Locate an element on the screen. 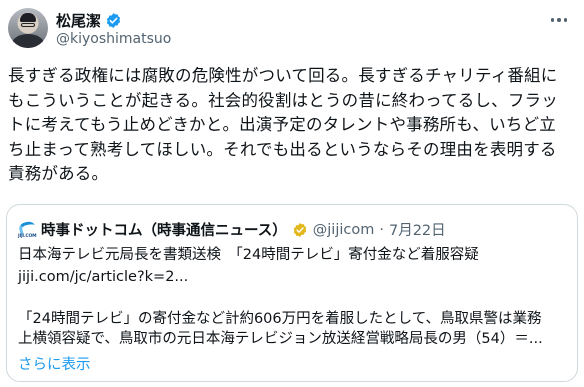 The width and height of the screenshot is (584, 387). tweet-header: 松尾潔 @kiyoshimatsuo is located at coordinates (113, 29).